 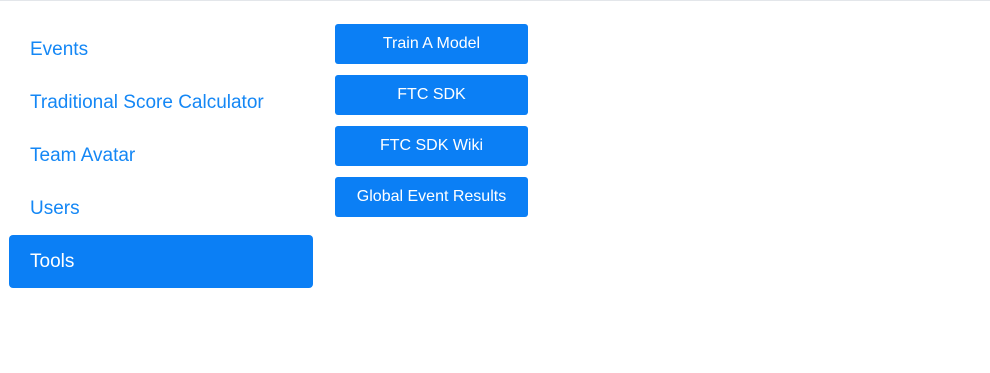 What do you see at coordinates (161, 49) in the screenshot?
I see `nav-item-events: Events` at bounding box center [161, 49].